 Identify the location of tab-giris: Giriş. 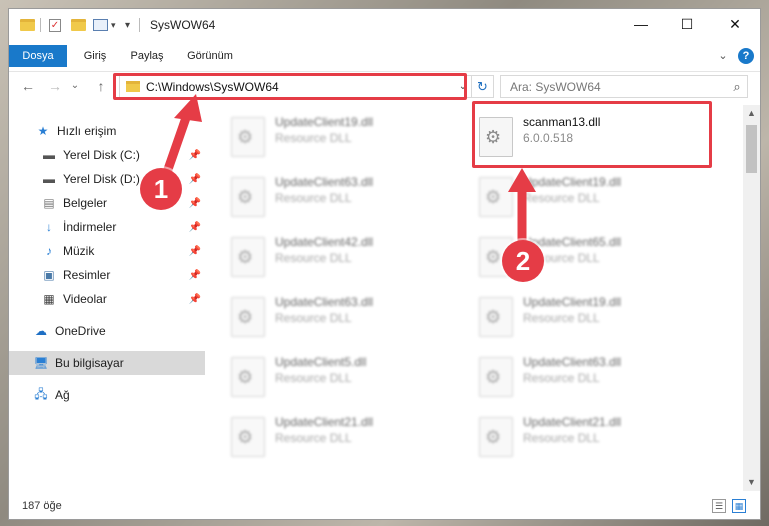
(95, 56).